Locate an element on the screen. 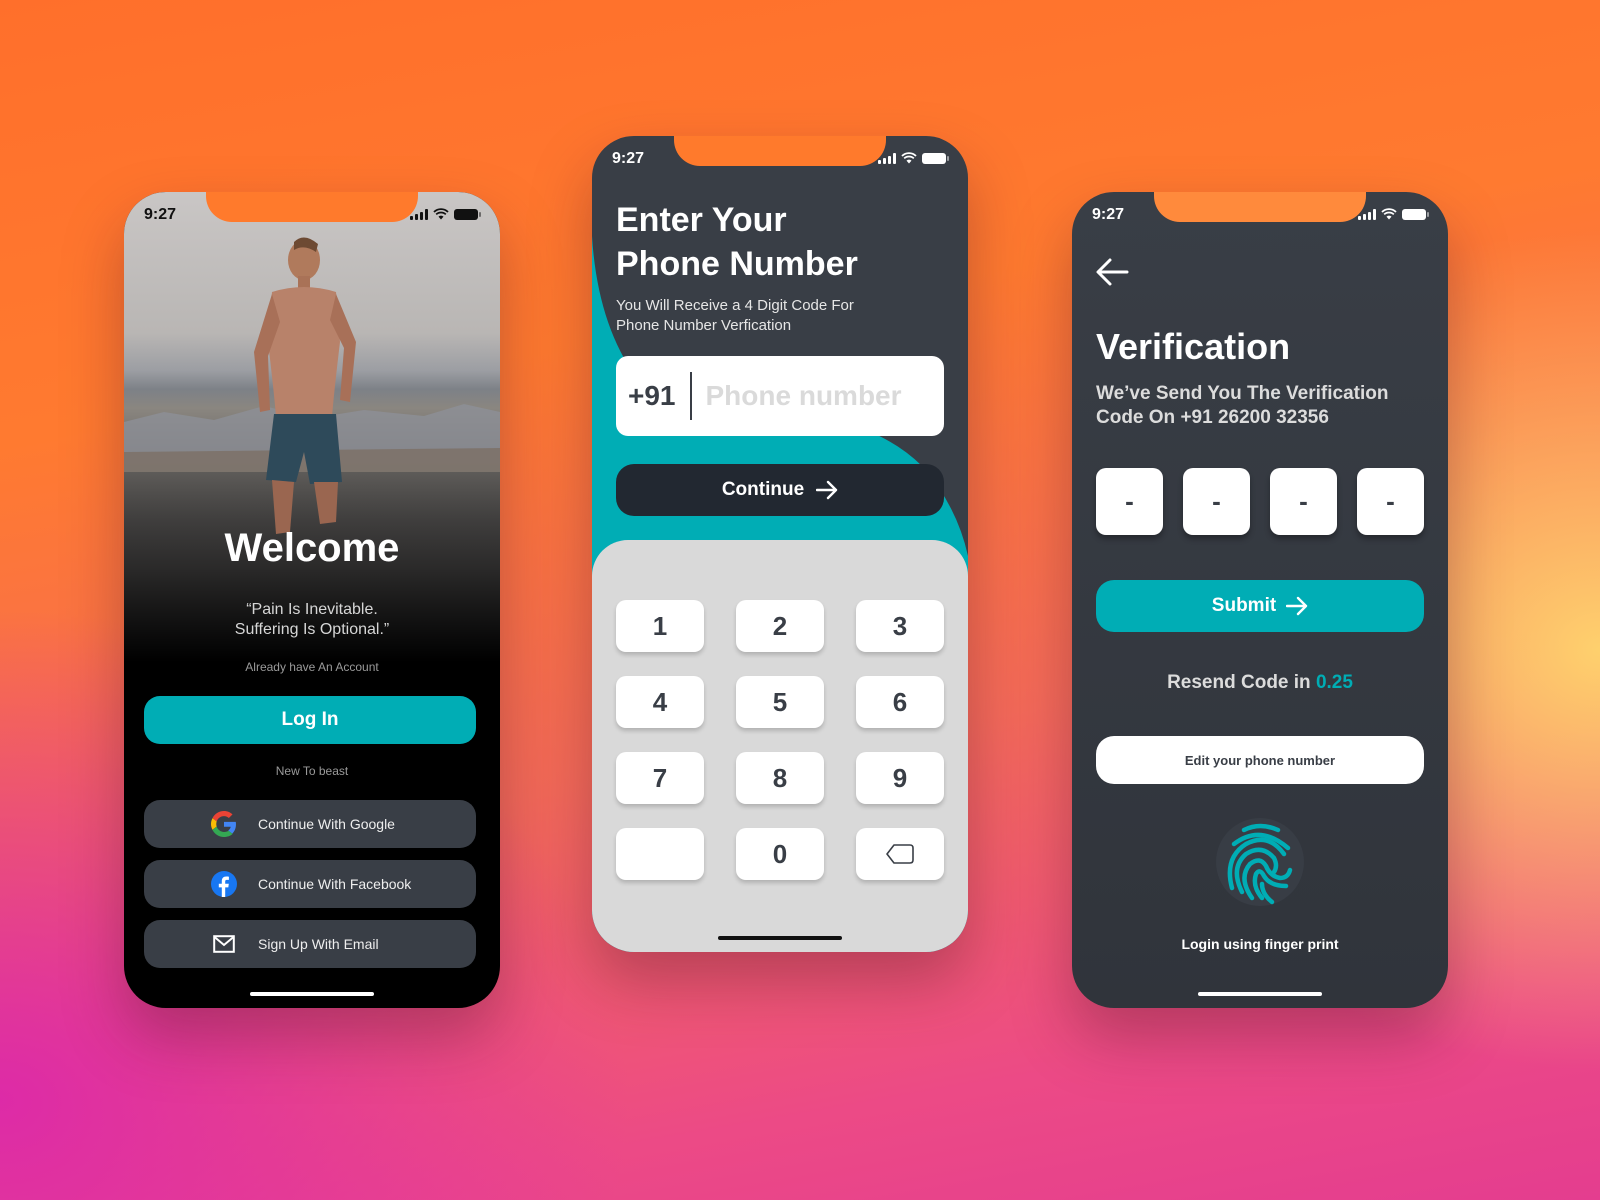 The height and width of the screenshot is (1200, 1600). submit-button: Submit is located at coordinates (1260, 606).